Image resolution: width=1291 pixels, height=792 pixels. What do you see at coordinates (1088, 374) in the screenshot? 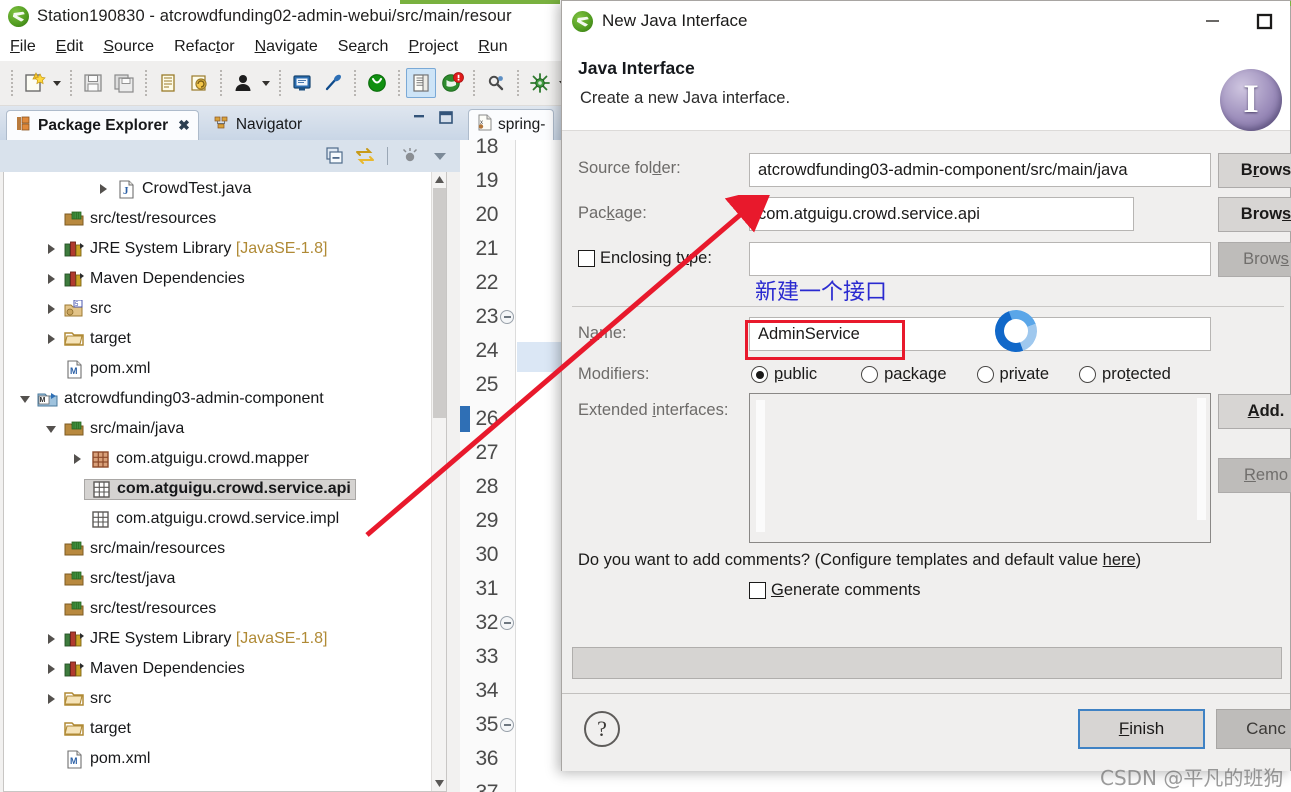
I see `modifier-protected-radio` at bounding box center [1088, 374].